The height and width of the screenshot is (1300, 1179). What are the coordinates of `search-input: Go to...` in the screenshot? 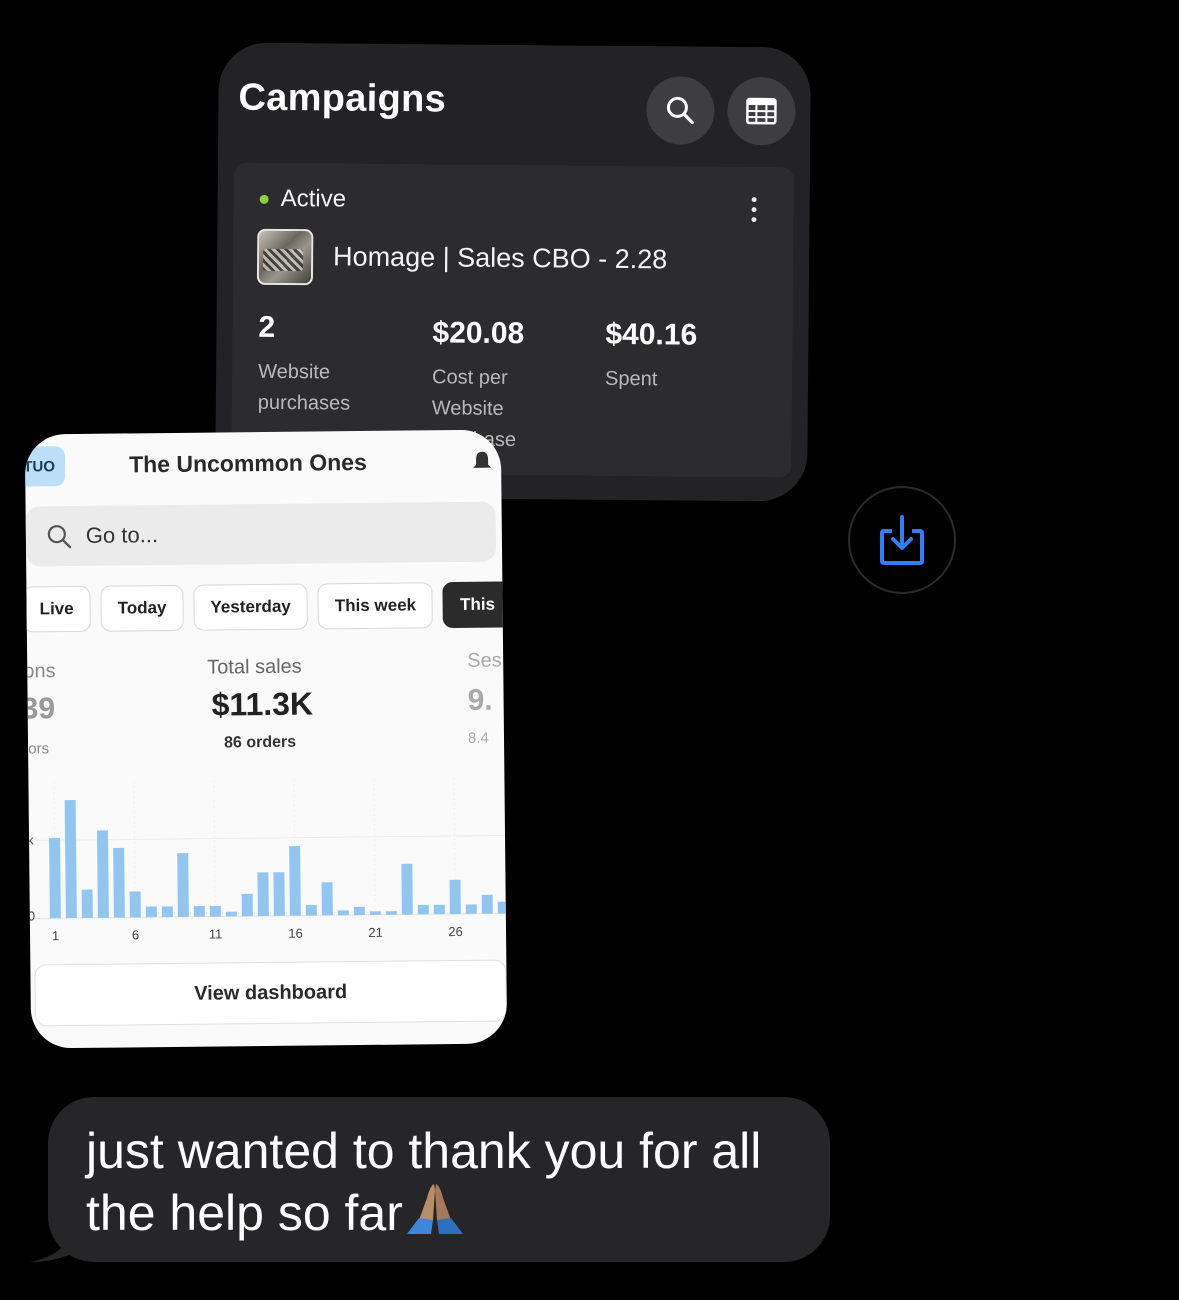 It's located at (261, 534).